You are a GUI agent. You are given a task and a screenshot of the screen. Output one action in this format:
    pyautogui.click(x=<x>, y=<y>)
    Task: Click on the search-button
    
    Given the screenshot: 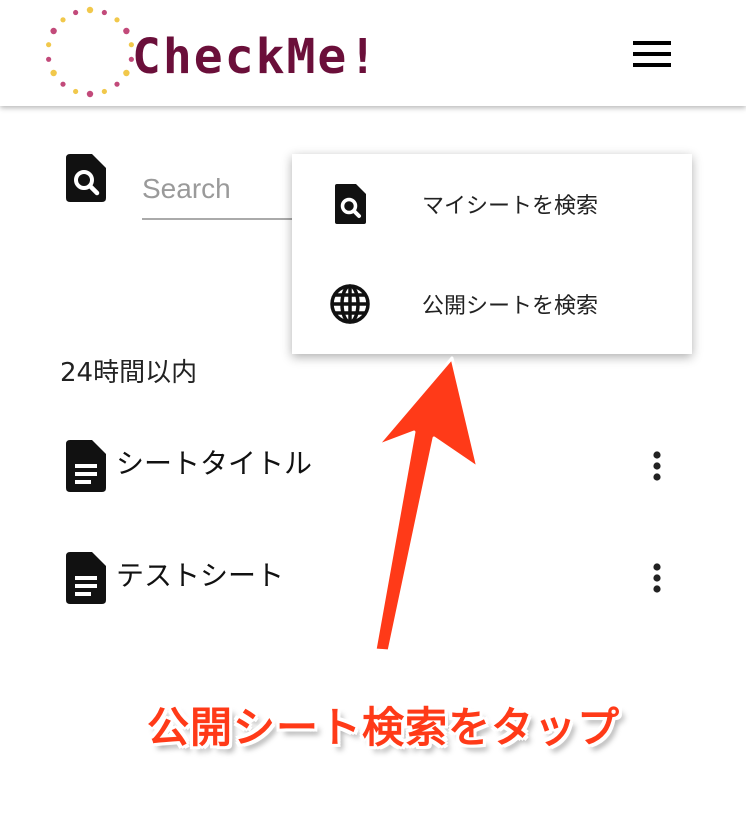 What is the action you would take?
    pyautogui.click(x=86, y=178)
    